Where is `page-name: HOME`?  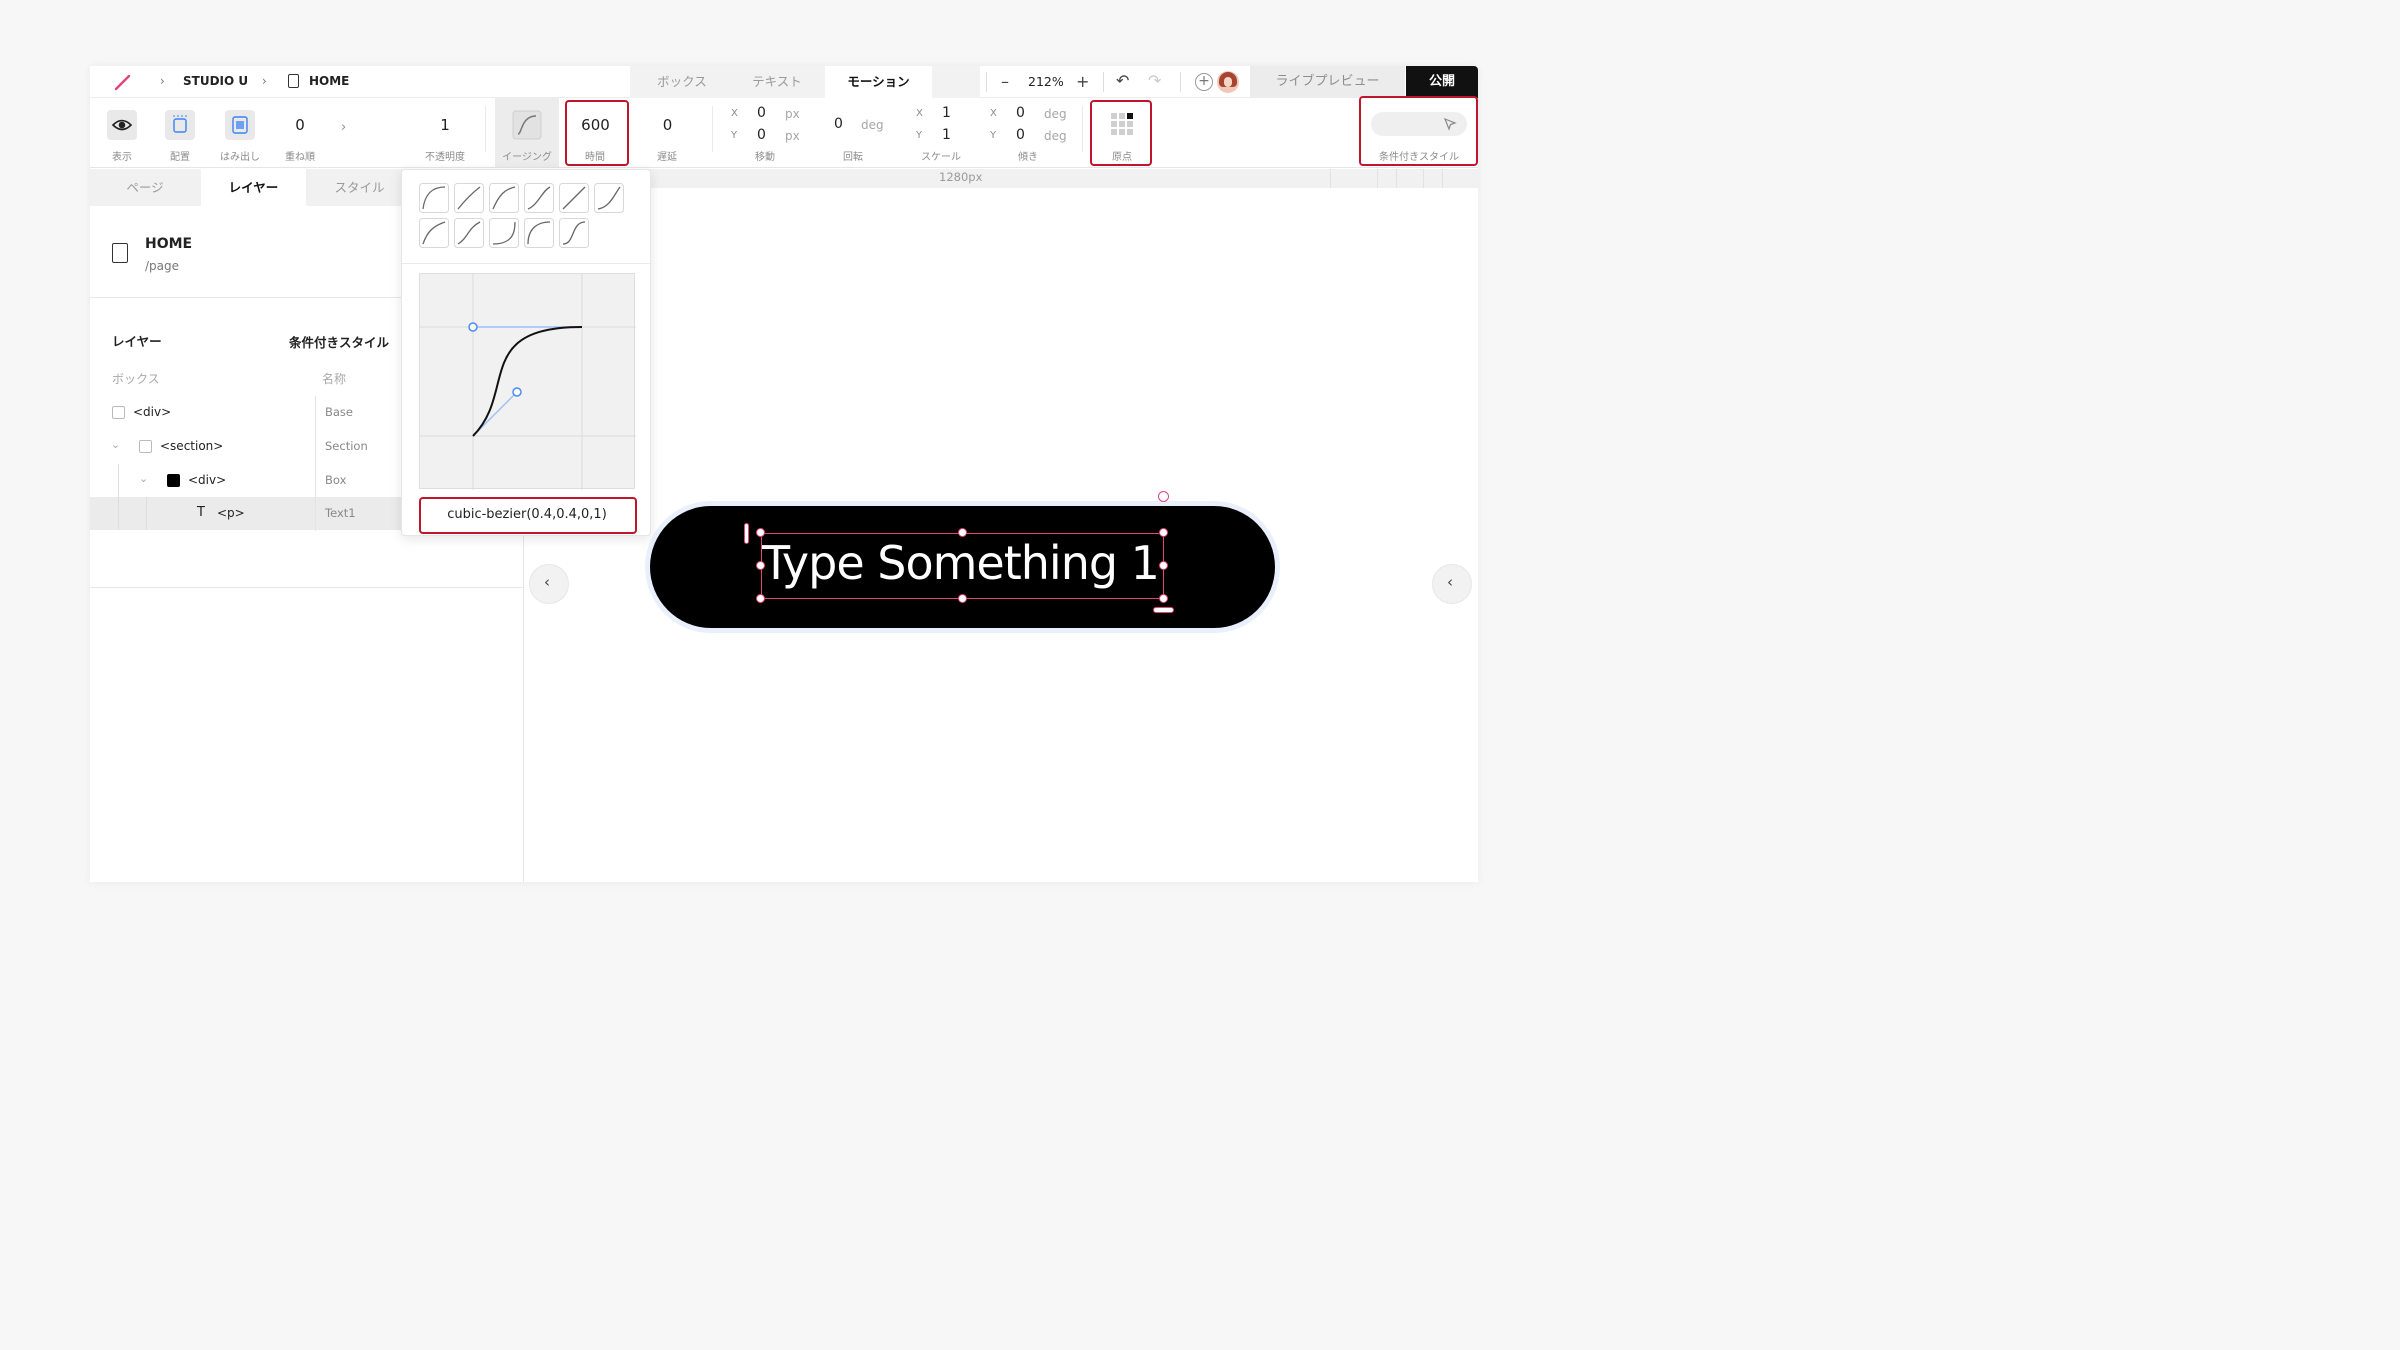 page-name: HOME is located at coordinates (169, 244).